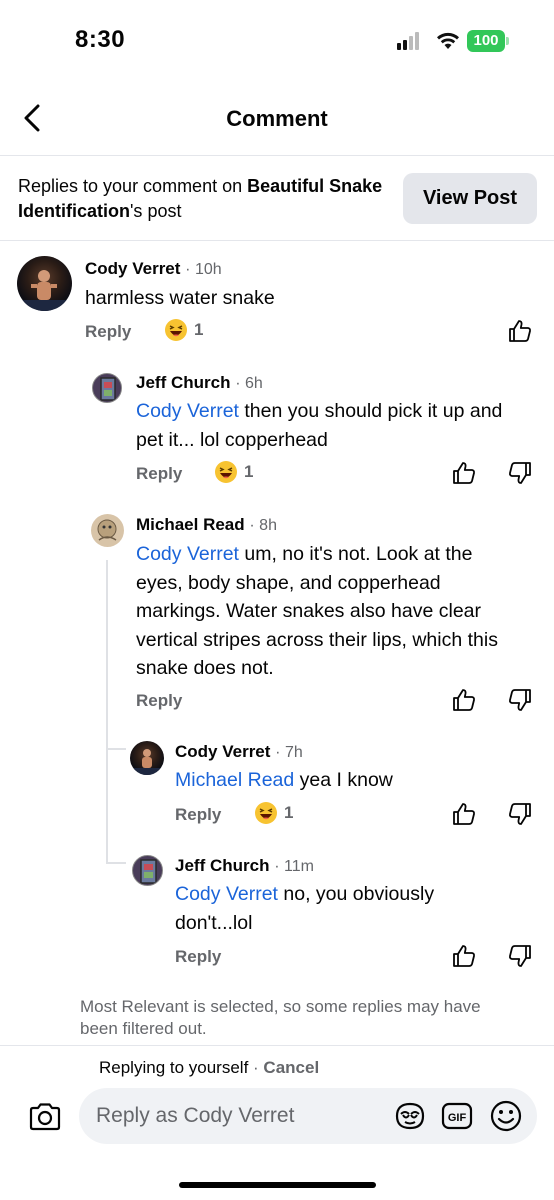 This screenshot has height=1200, width=554. I want to click on page-title: Comment, so click(277, 118).